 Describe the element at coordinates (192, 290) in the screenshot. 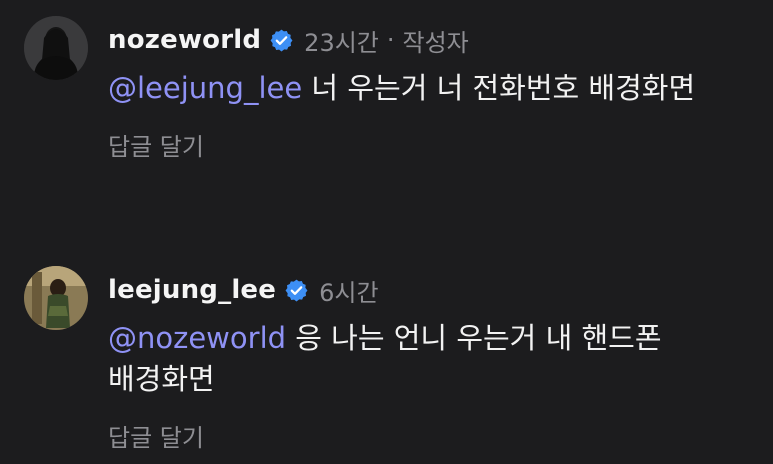

I see `username: leejung_lee` at that location.